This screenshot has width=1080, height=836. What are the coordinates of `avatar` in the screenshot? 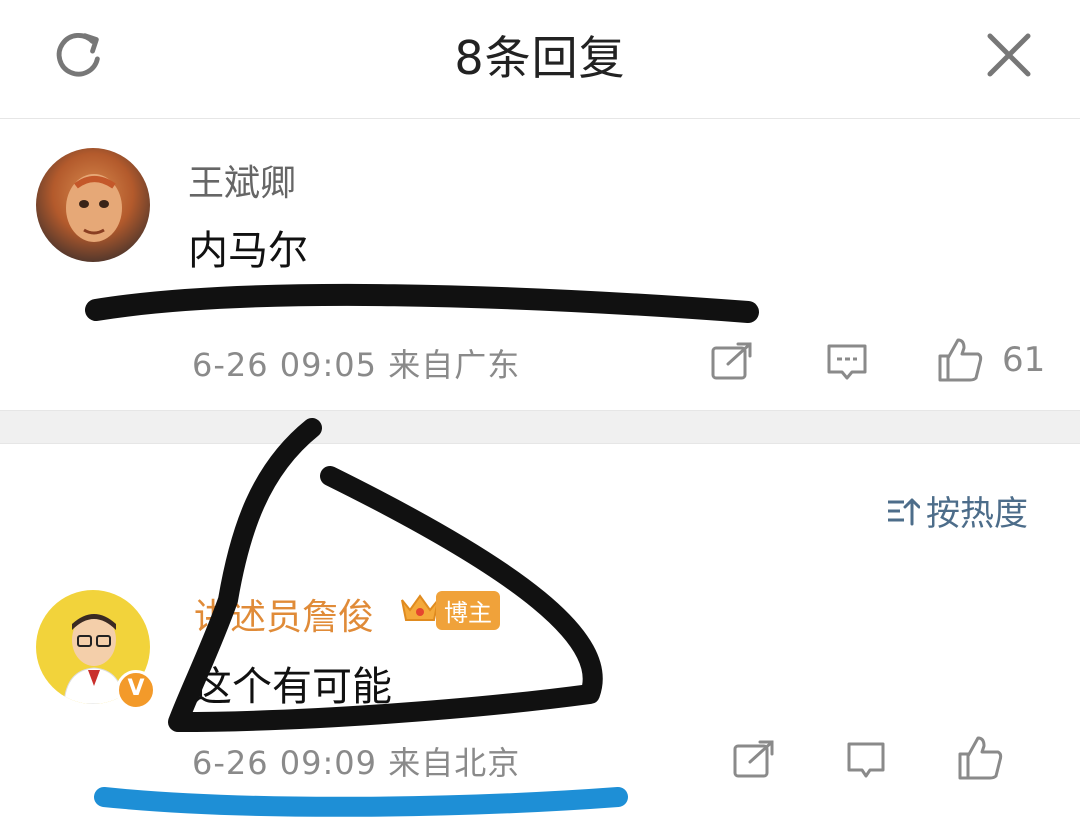 It's located at (93, 205).